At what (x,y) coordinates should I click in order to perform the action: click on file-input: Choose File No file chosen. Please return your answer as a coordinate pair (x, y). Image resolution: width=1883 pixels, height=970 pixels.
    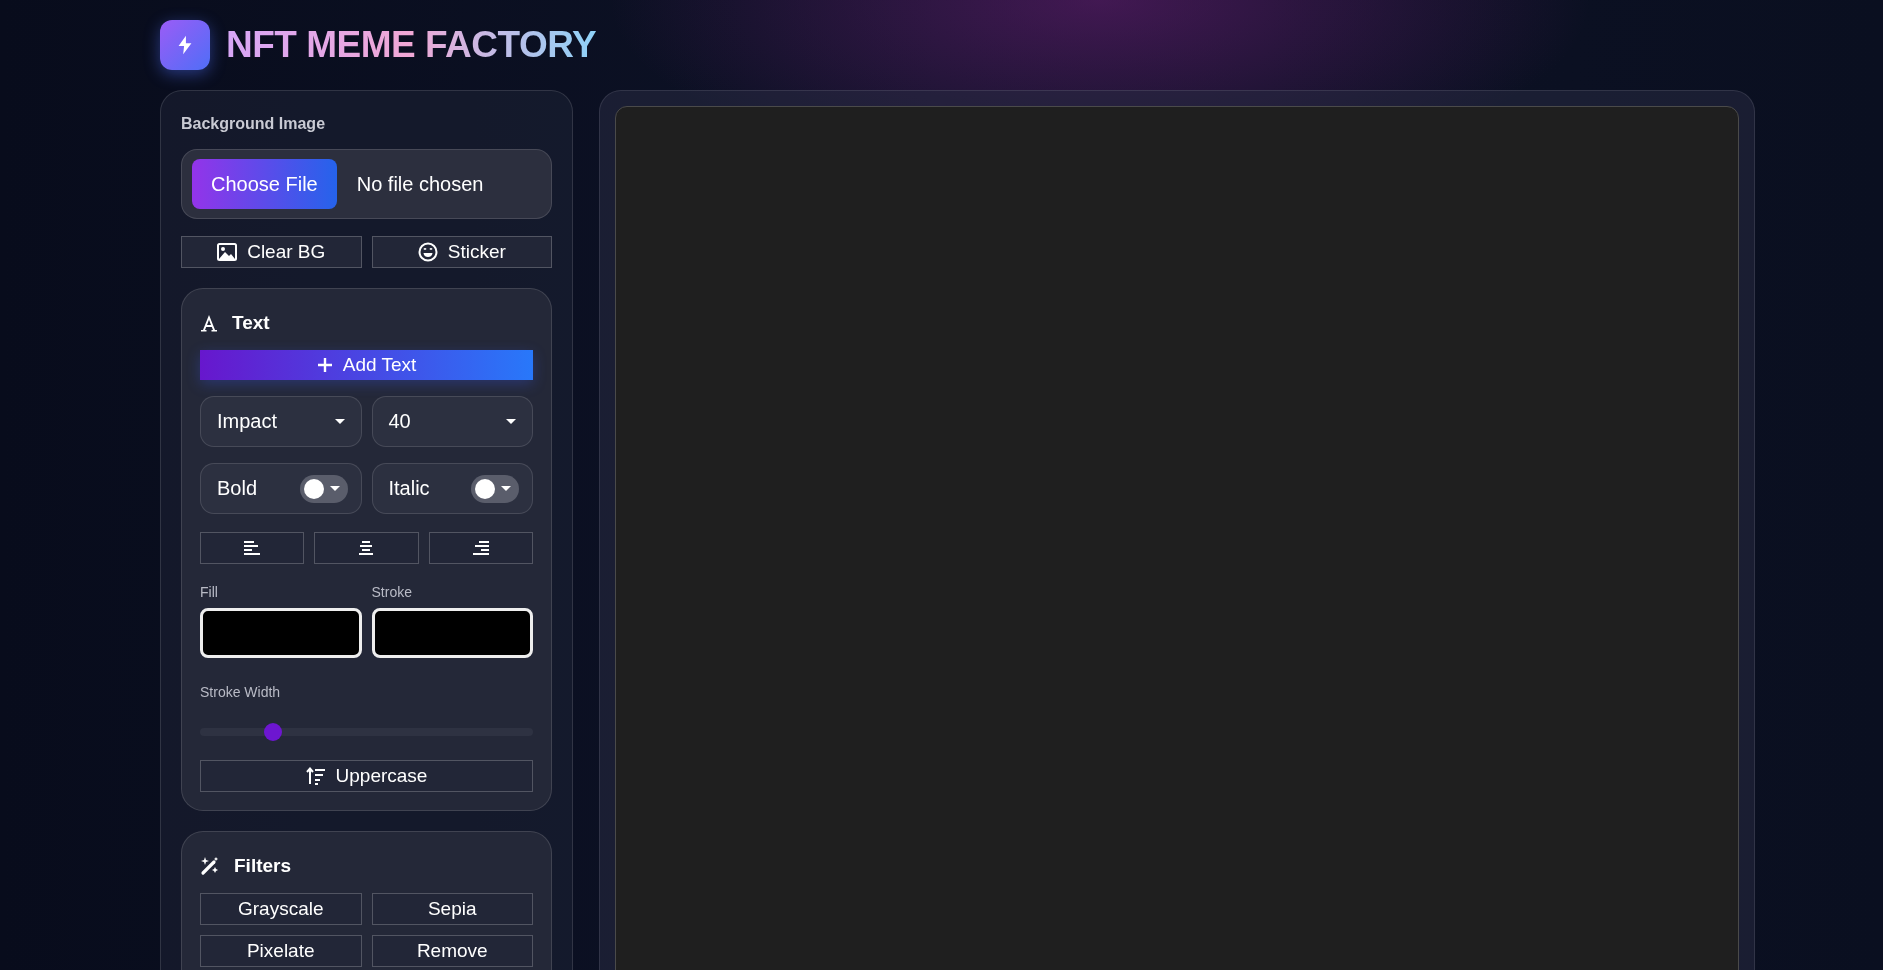
    Looking at the image, I should click on (366, 184).